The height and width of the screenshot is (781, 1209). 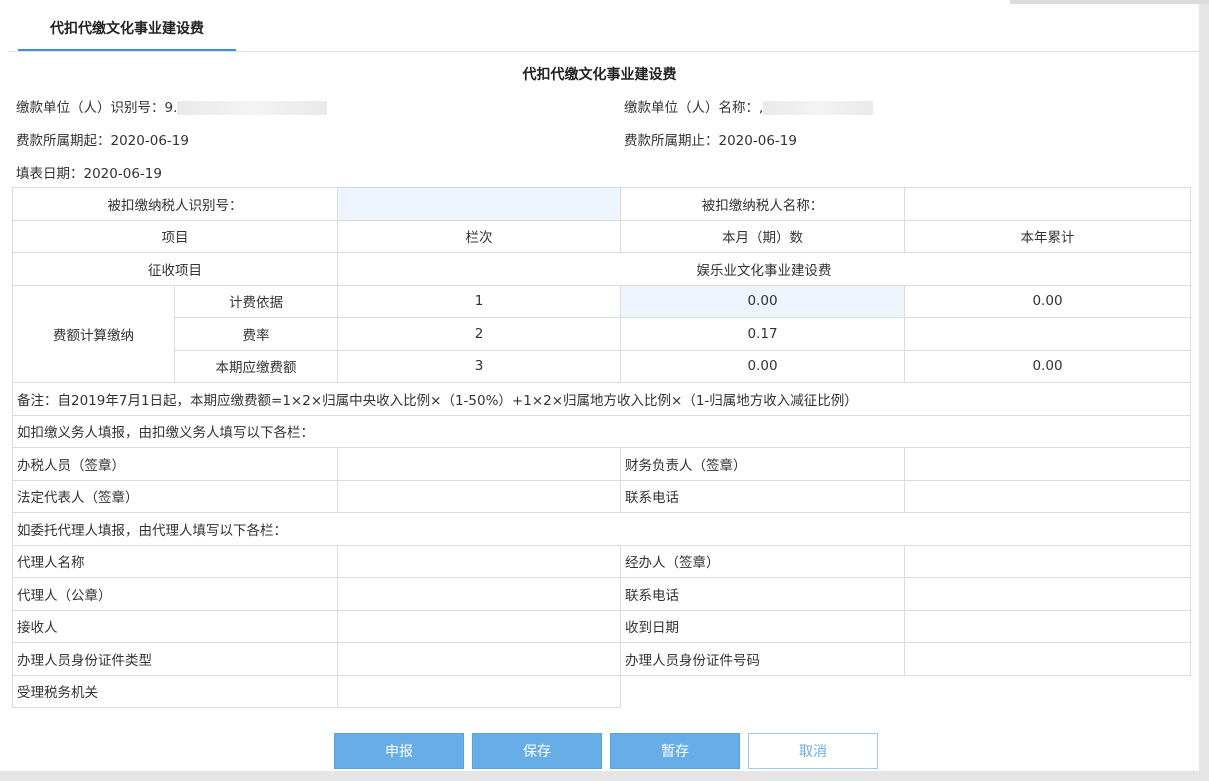 What do you see at coordinates (1047, 594) in the screenshot?
I see `agent-phone-input` at bounding box center [1047, 594].